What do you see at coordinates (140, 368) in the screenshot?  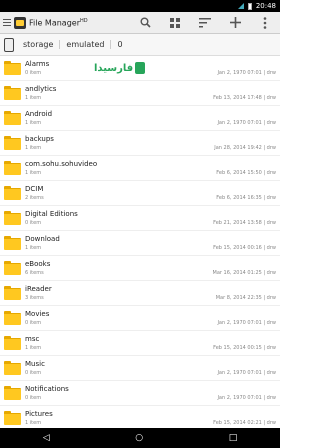 I see `list-item: Music 0 item Jan 2, 1970 07:01 | drw` at bounding box center [140, 368].